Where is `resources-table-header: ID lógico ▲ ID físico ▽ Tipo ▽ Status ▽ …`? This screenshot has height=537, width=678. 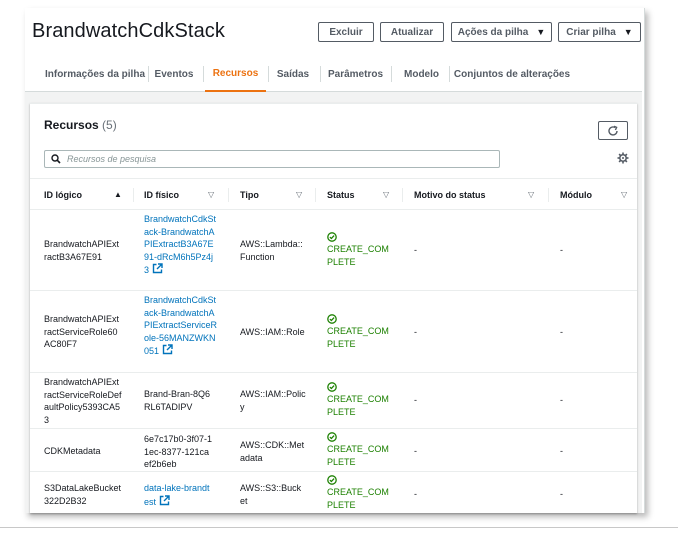 resources-table-header: ID lógico ▲ ID físico ▽ Tipo ▽ Status ▽ … is located at coordinates (333, 194).